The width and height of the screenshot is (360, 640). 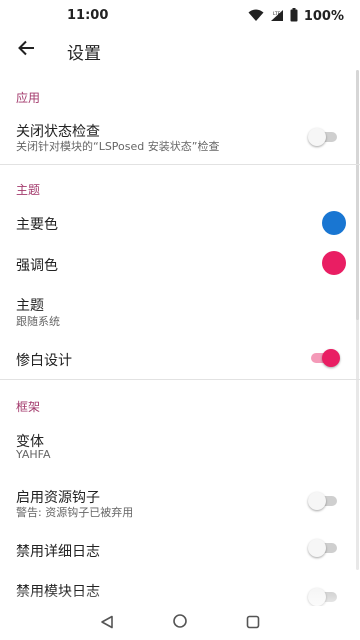 I want to click on setting-accent-color: 强调色, so click(x=180, y=263).